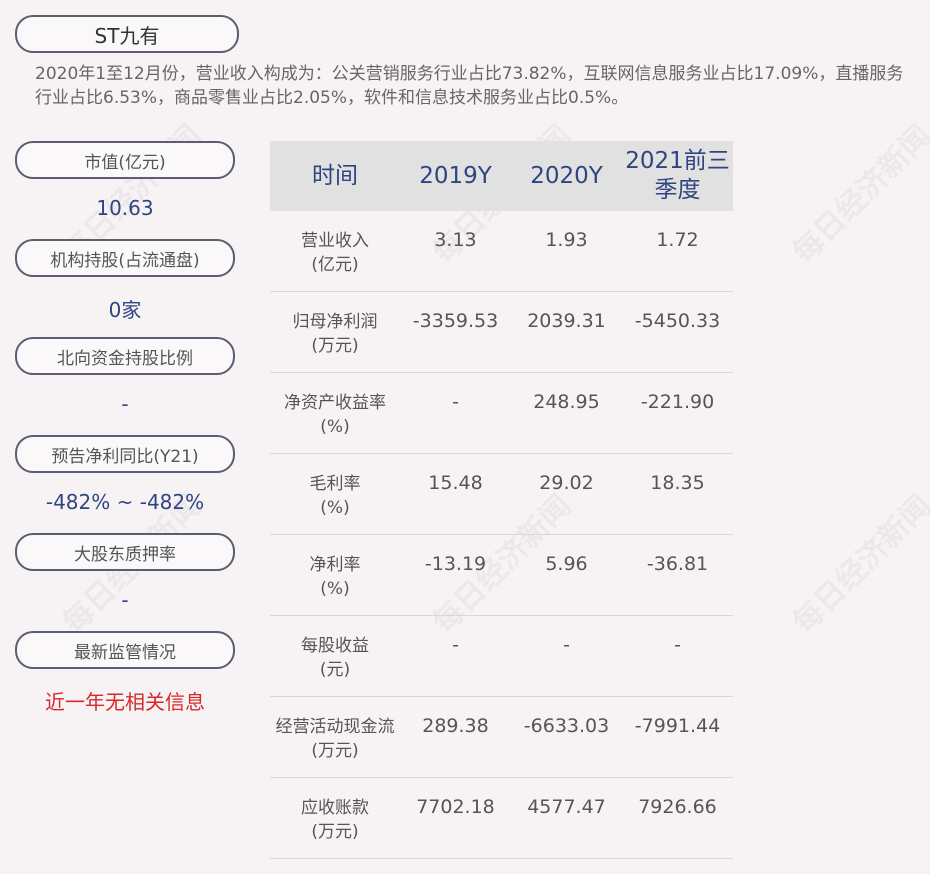 This screenshot has height=874, width=930. What do you see at coordinates (125, 502) in the screenshot?
I see `profit-forecast-value: -482% ~ -482%` at bounding box center [125, 502].